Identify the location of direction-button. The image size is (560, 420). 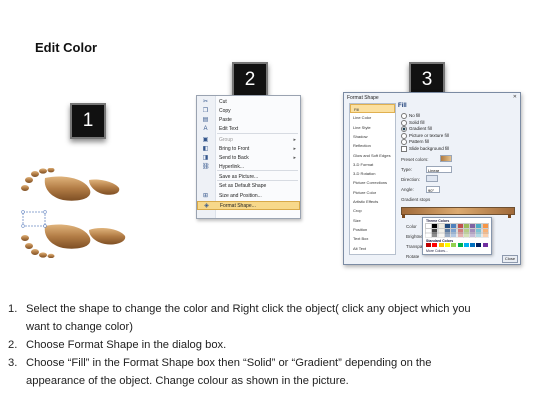
(432, 178).